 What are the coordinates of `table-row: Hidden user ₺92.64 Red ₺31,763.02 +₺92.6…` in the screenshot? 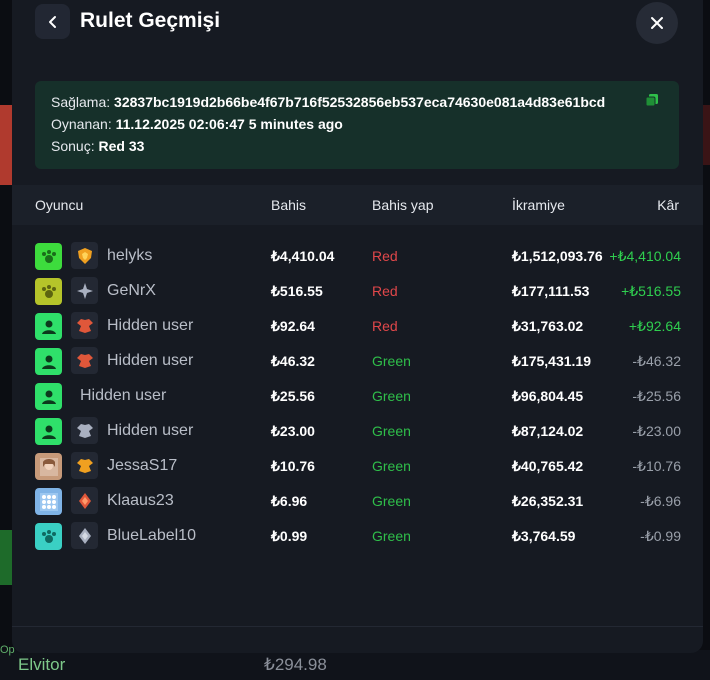 It's located at (357, 325).